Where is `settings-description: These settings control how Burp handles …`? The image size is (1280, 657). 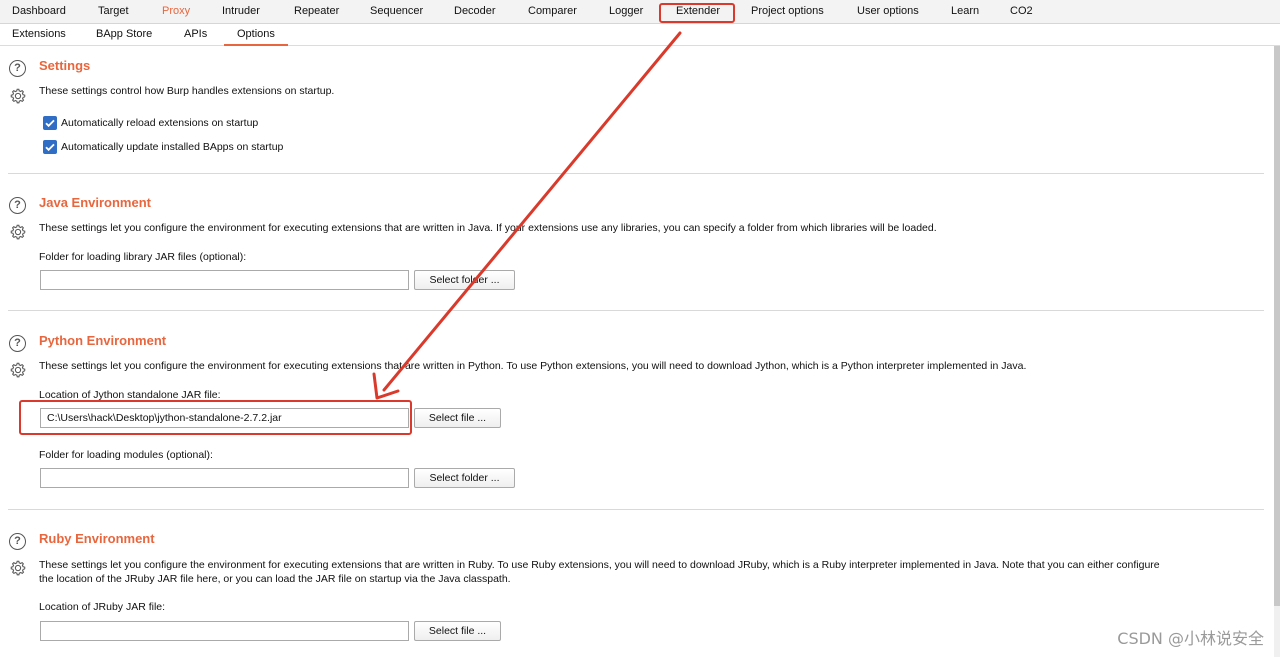
settings-description: These settings control how Burp handles … is located at coordinates (187, 91).